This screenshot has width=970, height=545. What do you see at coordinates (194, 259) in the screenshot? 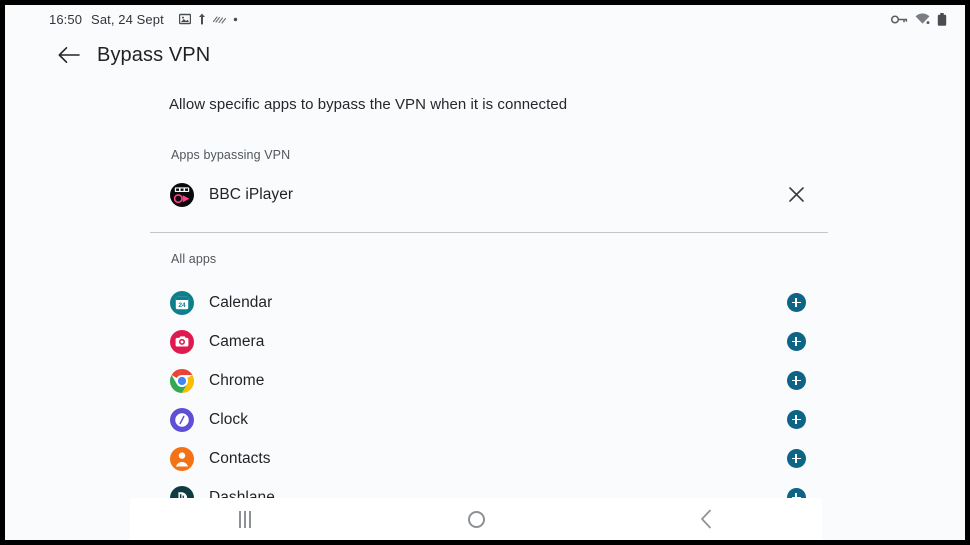
I see `section-label-all-apps: All apps` at bounding box center [194, 259].